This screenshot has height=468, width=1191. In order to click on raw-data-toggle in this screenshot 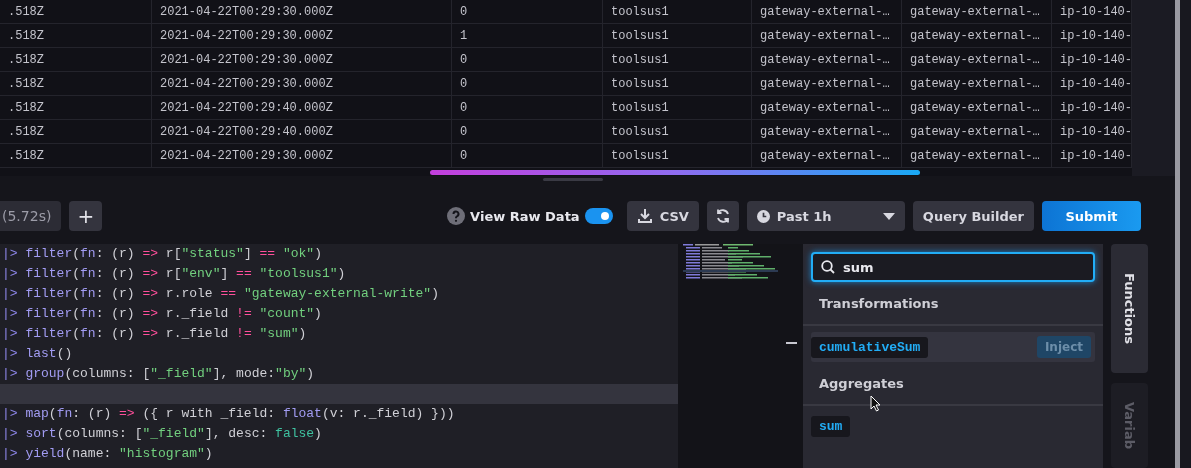, I will do `click(598, 216)`.